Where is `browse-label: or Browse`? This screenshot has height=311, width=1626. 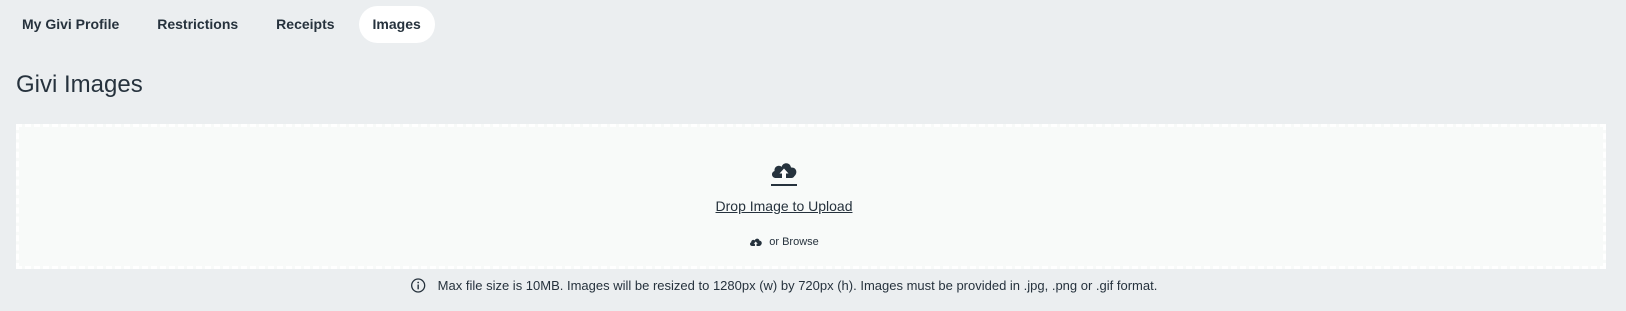
browse-label: or Browse is located at coordinates (794, 242).